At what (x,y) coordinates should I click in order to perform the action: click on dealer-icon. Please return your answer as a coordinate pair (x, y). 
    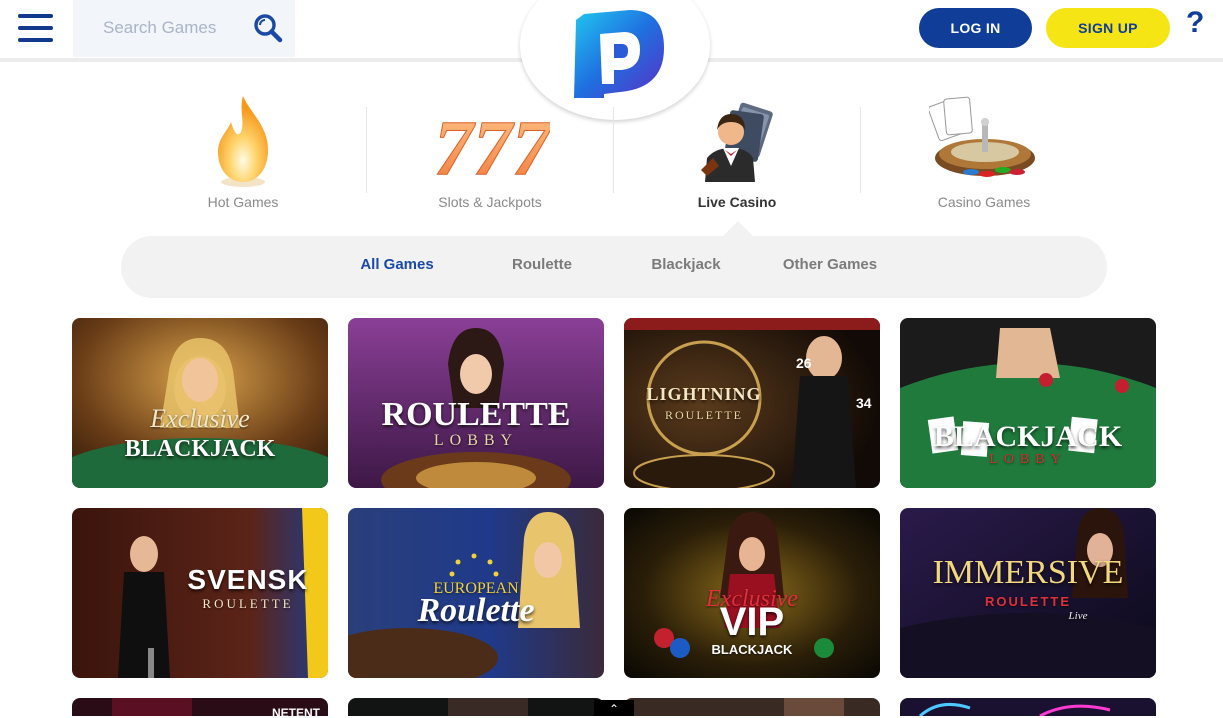
    Looking at the image, I should click on (737, 142).